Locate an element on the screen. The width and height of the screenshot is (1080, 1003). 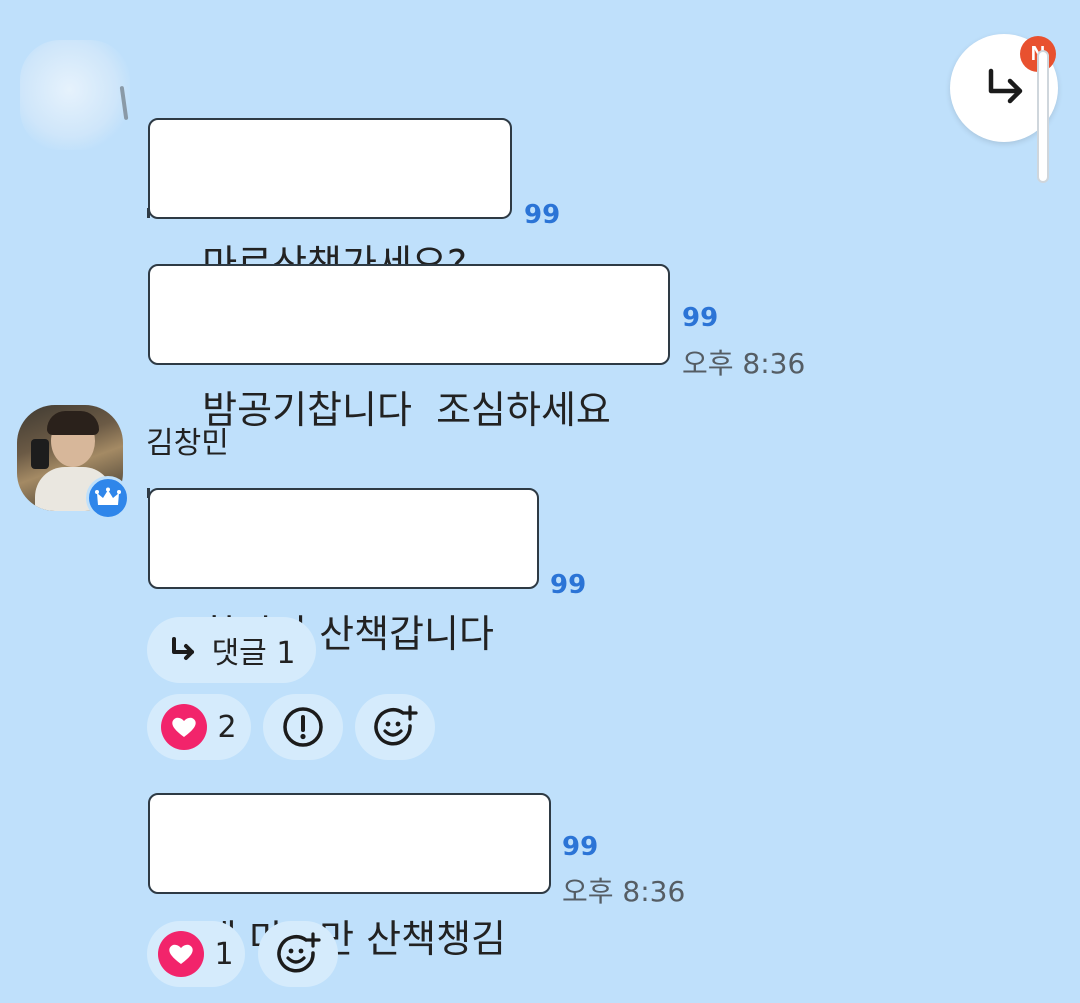
crown-icon is located at coordinates (108, 498).